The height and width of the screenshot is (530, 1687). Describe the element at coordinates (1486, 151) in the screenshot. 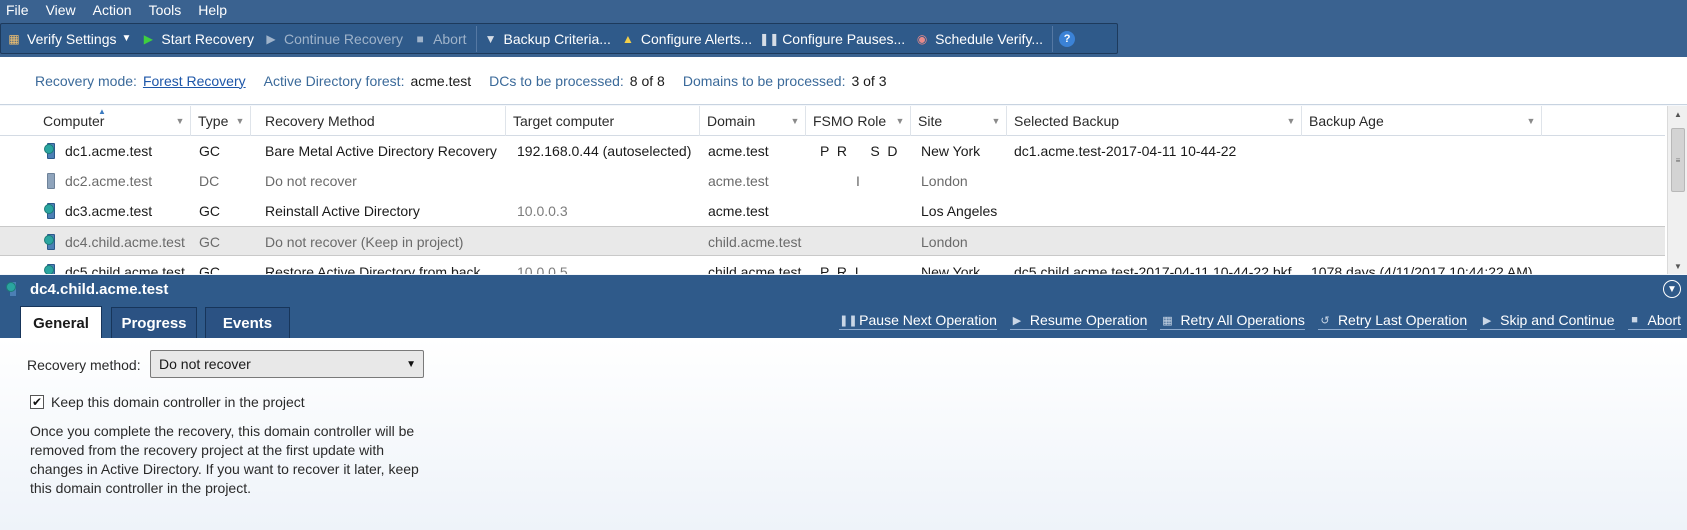

I see `age-cell` at that location.